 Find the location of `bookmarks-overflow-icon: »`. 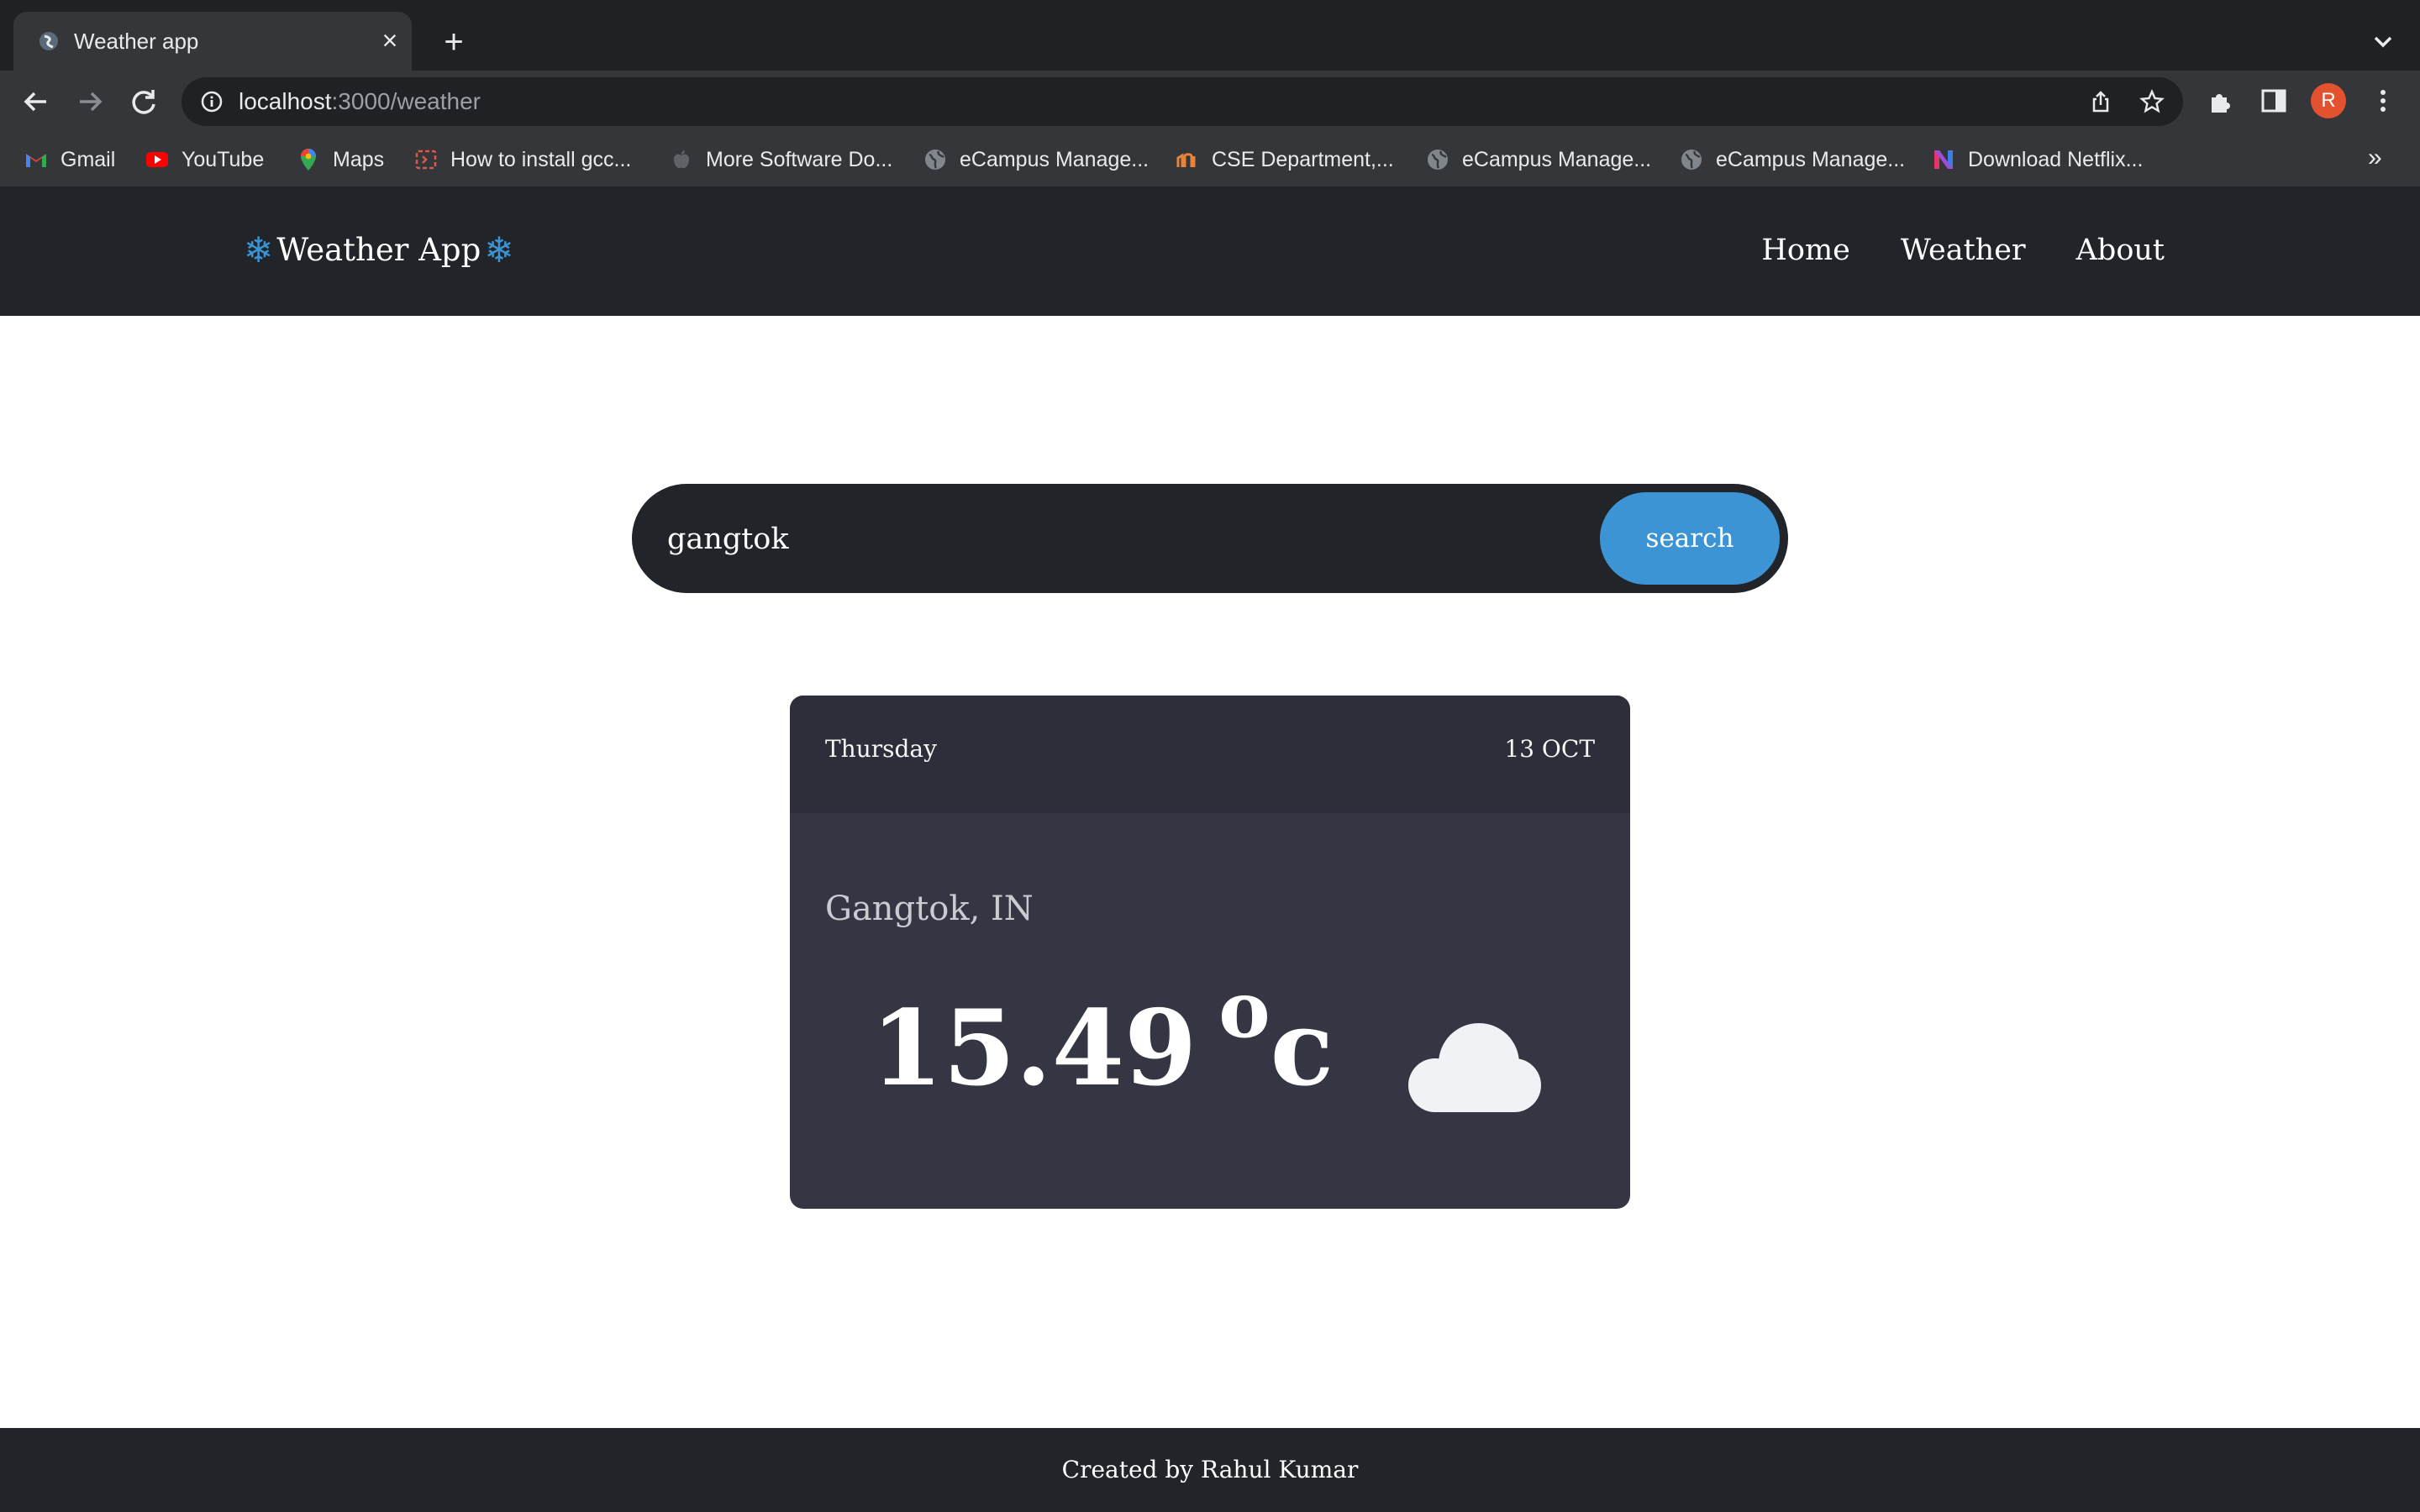

bookmarks-overflow-icon: » is located at coordinates (2375, 158).